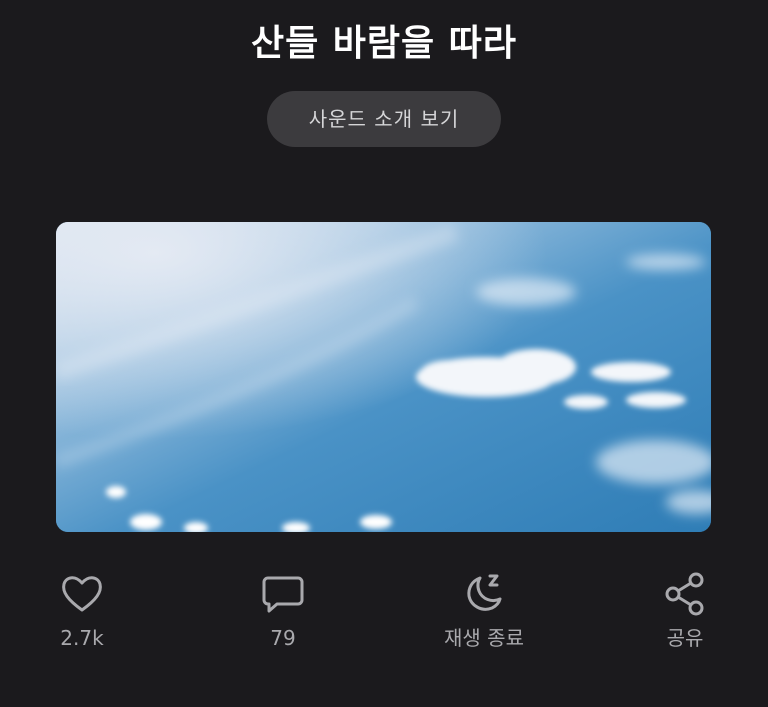 This screenshot has height=707, width=768. Describe the element at coordinates (82, 638) in the screenshot. I see `like-count: 2.7k` at that location.